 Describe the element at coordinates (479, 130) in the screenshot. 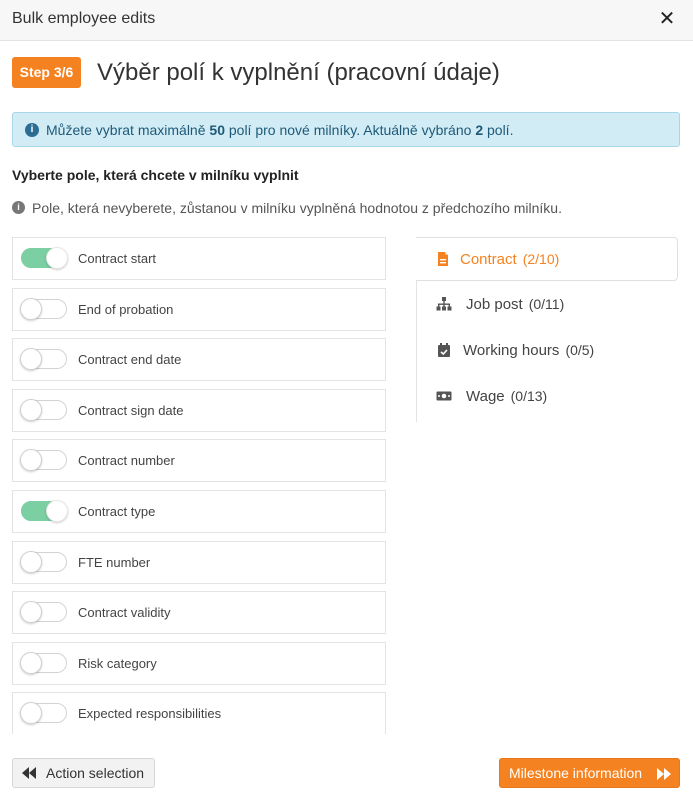

I see `info-selected-count: 2` at that location.